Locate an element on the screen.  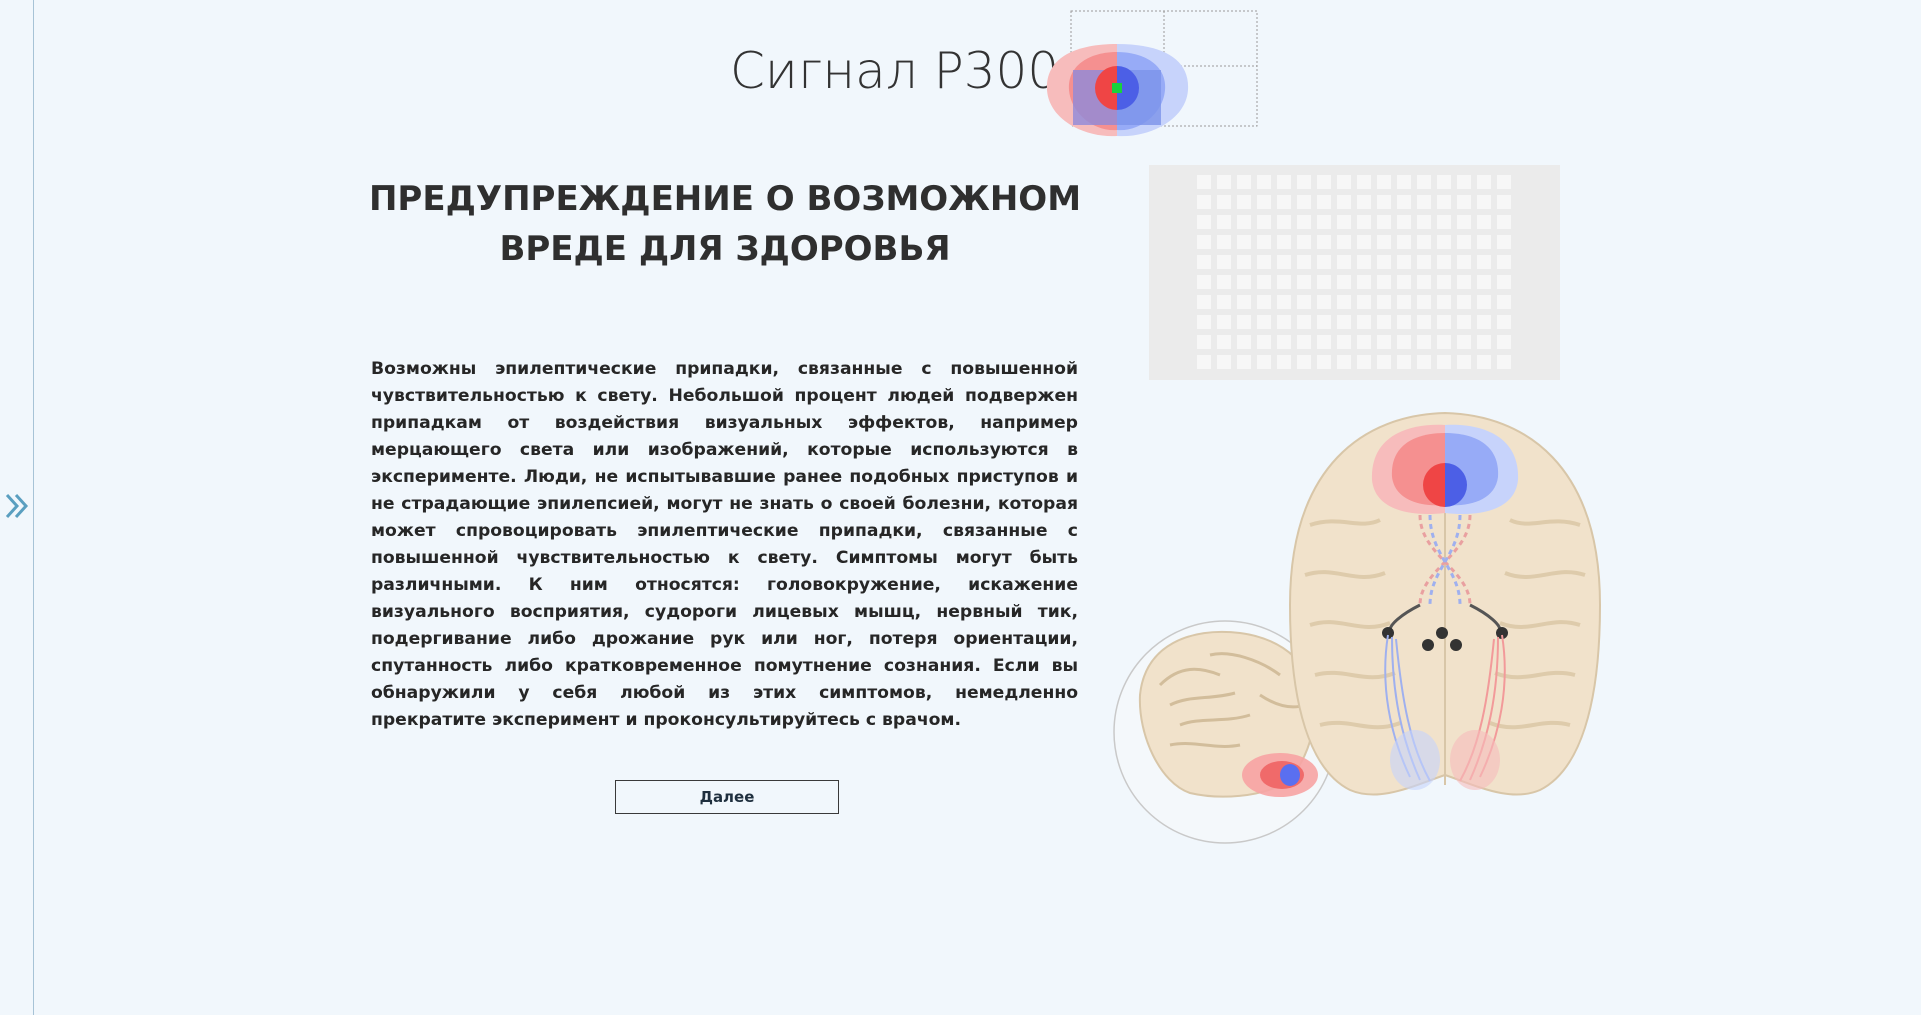
app-title: Сигнал P300 is located at coordinates (895, 71).